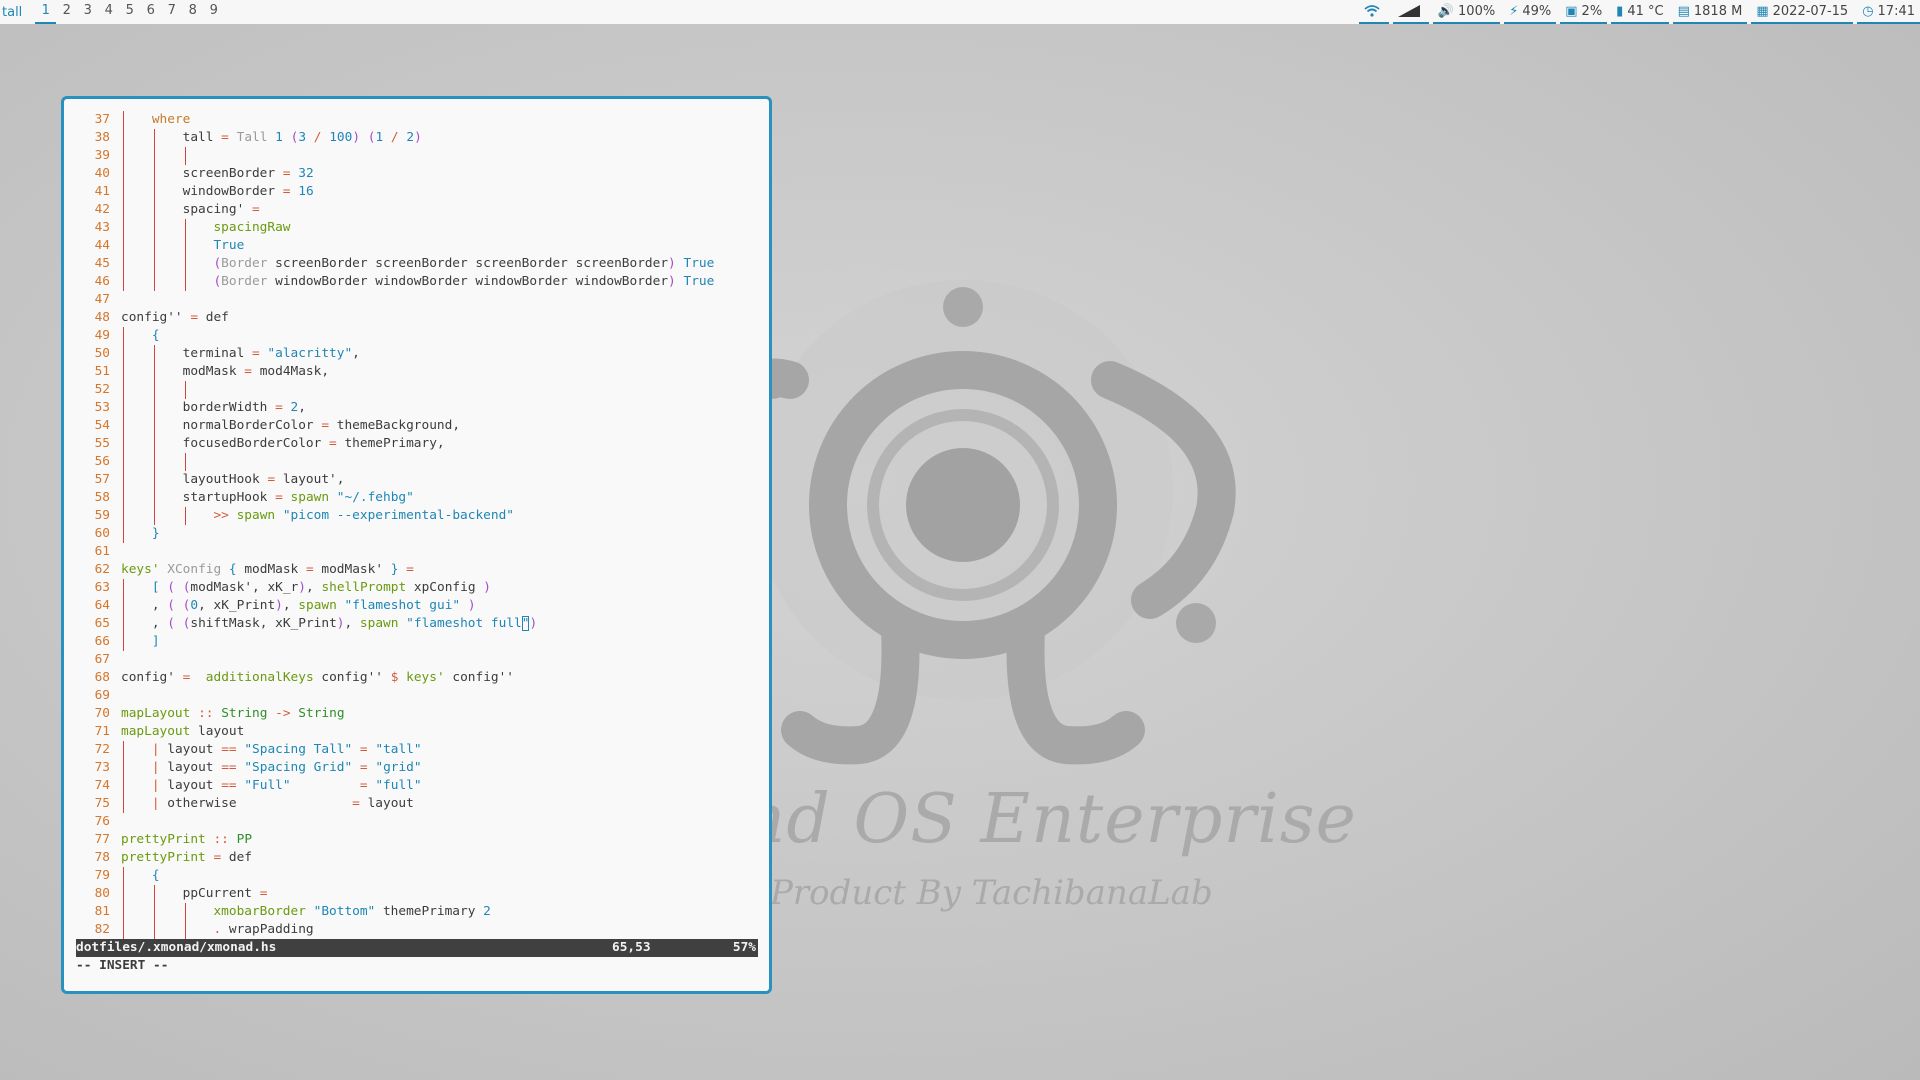  Describe the element at coordinates (1802, 12) in the screenshot. I see `date-status: ▦ 2022-07-15` at that location.